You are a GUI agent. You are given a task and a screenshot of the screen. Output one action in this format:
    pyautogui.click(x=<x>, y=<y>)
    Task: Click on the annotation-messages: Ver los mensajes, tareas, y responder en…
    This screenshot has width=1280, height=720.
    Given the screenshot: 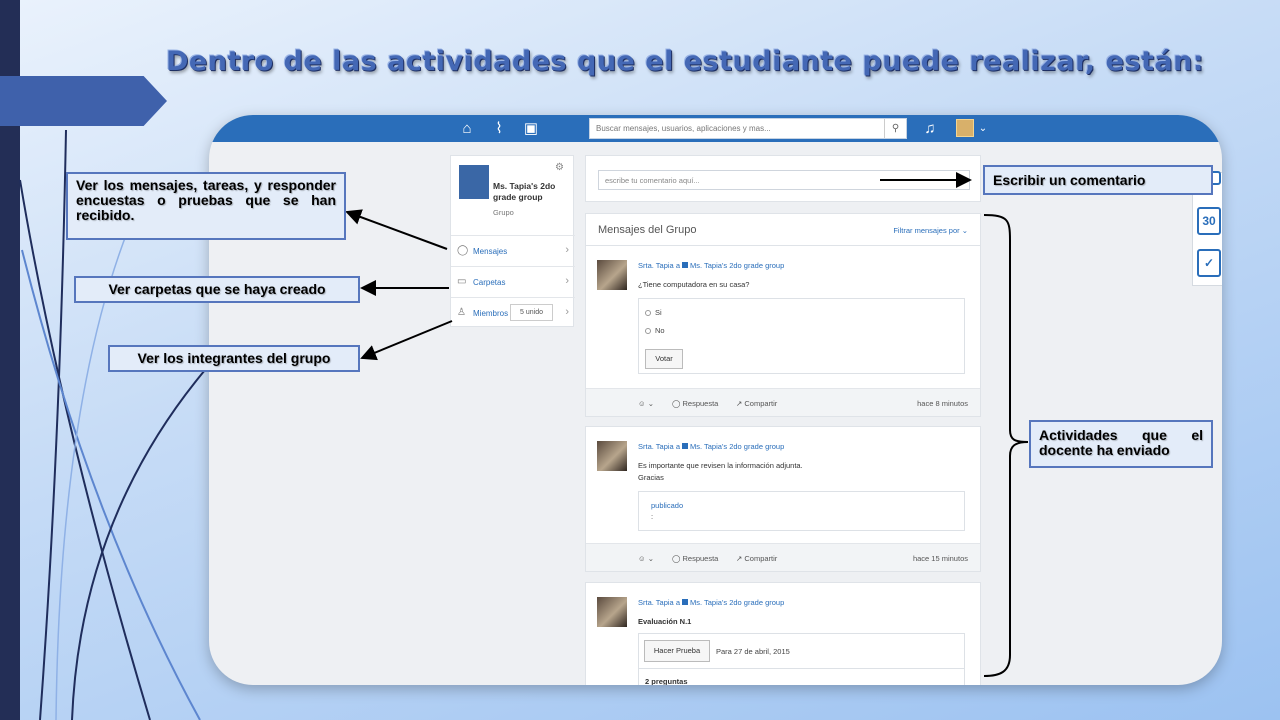 What is the action you would take?
    pyautogui.click(x=206, y=206)
    